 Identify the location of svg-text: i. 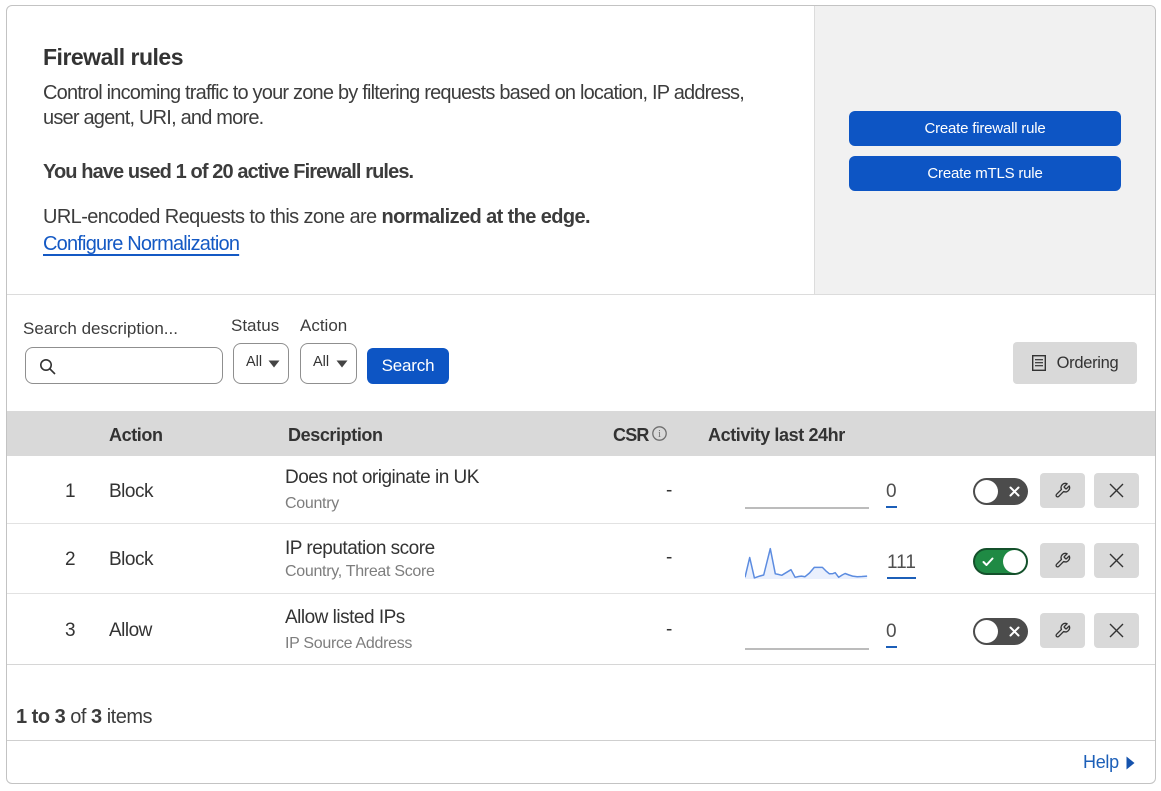
(659, 434).